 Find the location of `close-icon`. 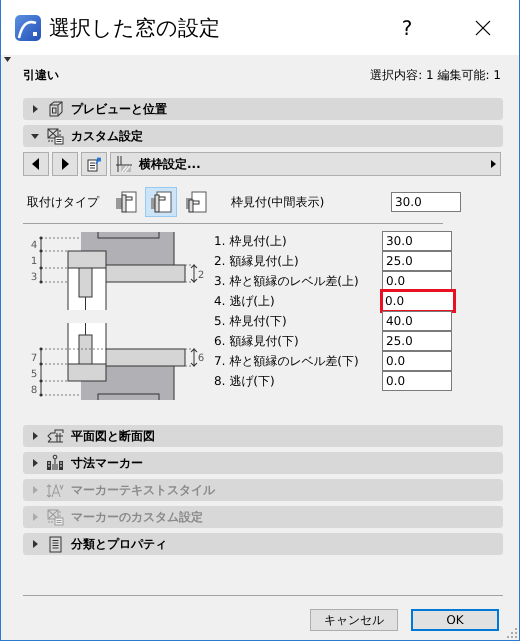

close-icon is located at coordinates (483, 28).